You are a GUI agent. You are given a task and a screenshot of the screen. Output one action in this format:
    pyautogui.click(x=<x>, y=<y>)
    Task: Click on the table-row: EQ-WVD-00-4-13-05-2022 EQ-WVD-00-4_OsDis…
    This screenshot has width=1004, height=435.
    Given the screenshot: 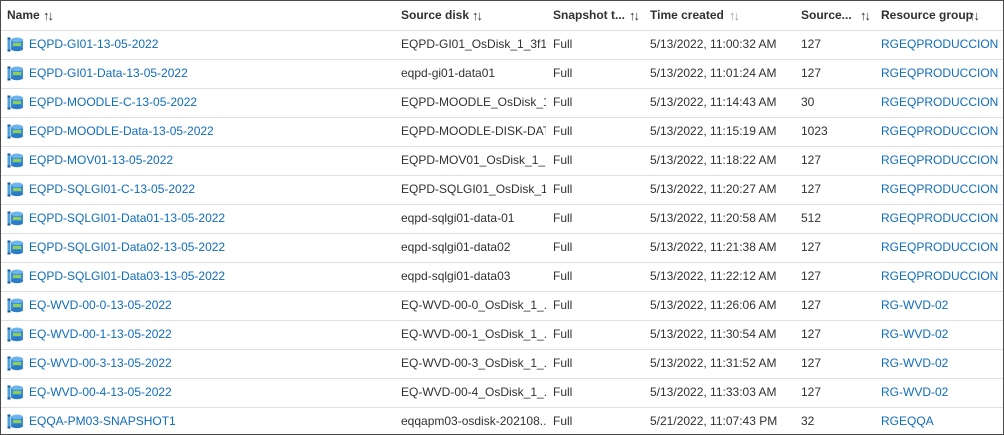 What is the action you would take?
    pyautogui.click(x=502, y=393)
    